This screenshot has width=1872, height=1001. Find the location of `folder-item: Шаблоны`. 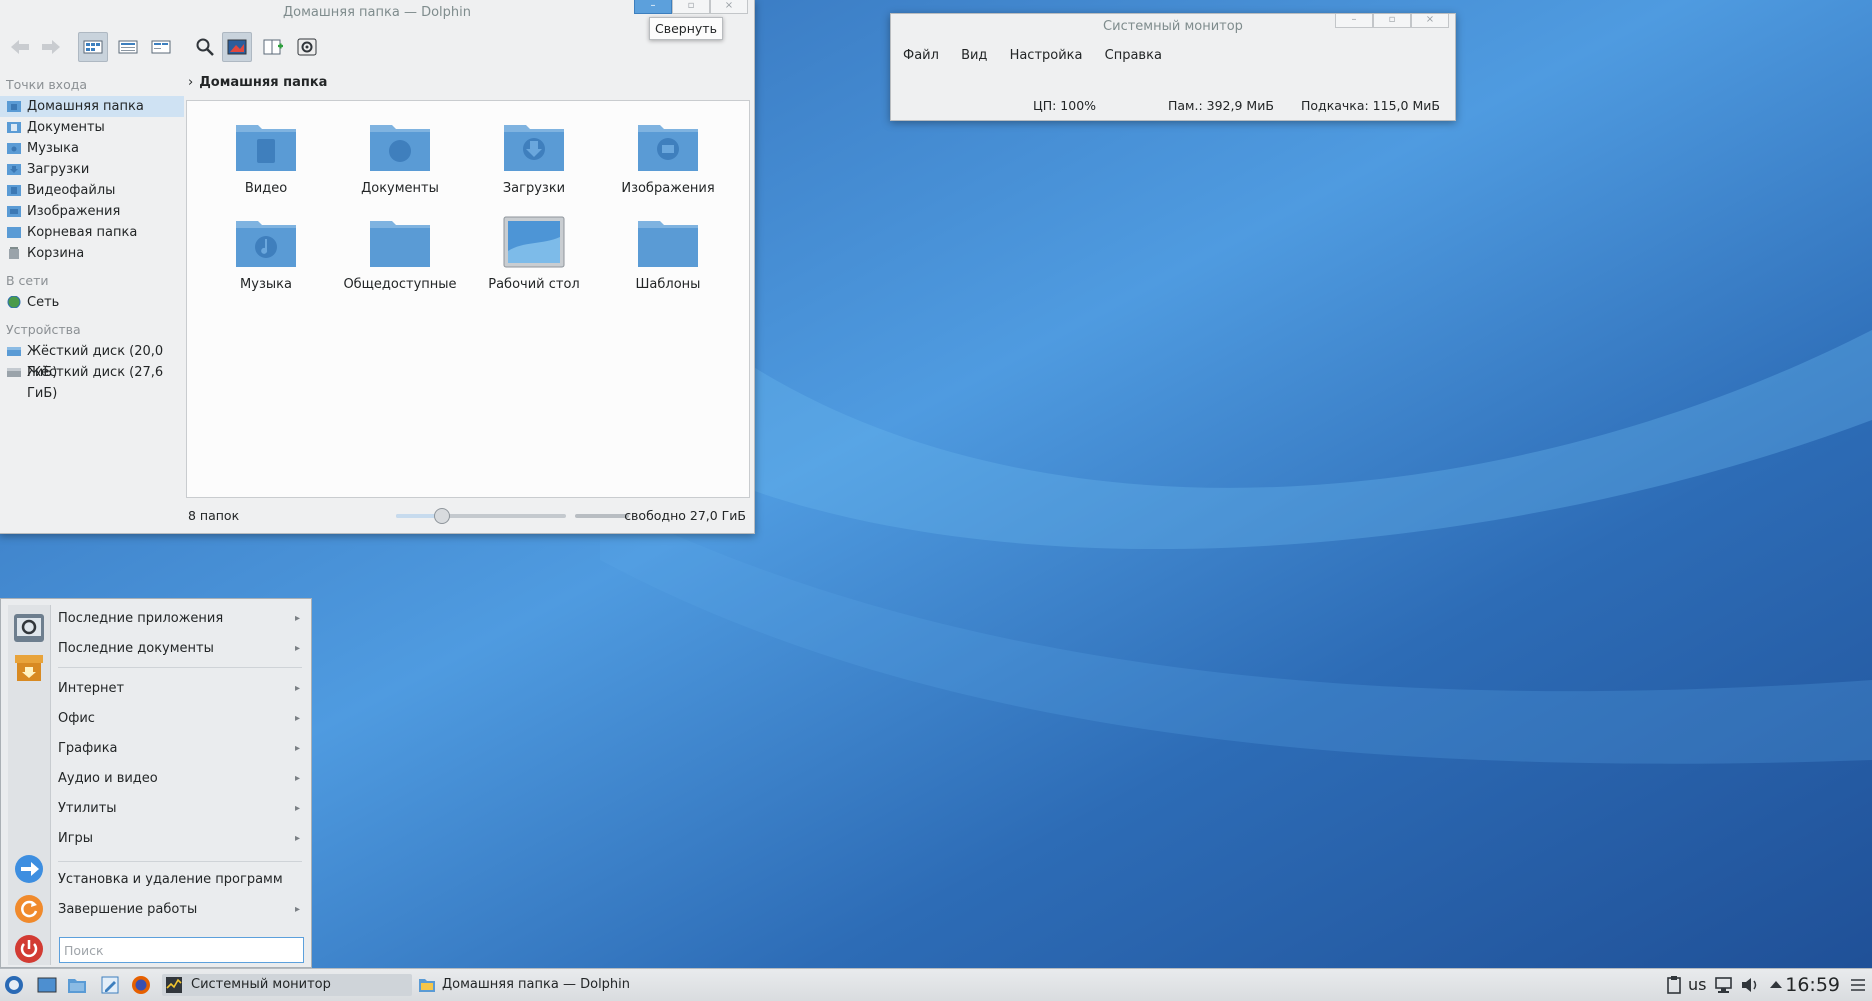

folder-item: Шаблоны is located at coordinates (668, 253).